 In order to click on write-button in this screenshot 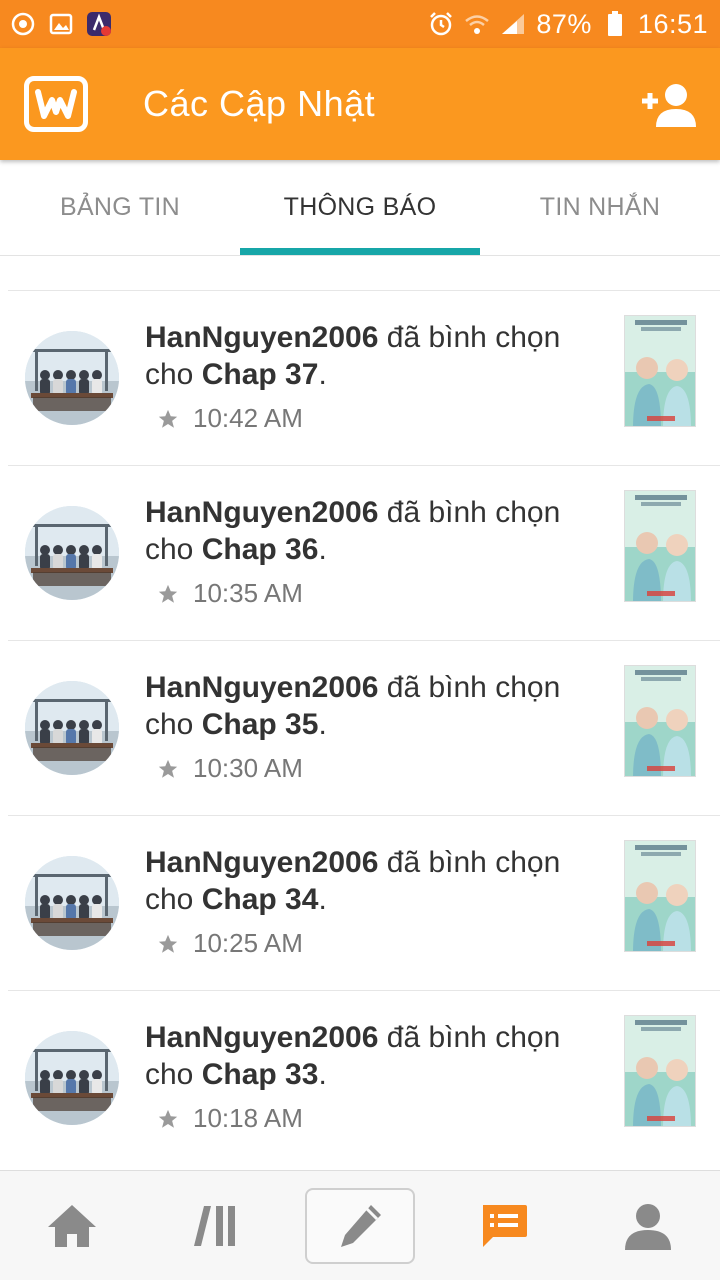, I will do `click(360, 1225)`.